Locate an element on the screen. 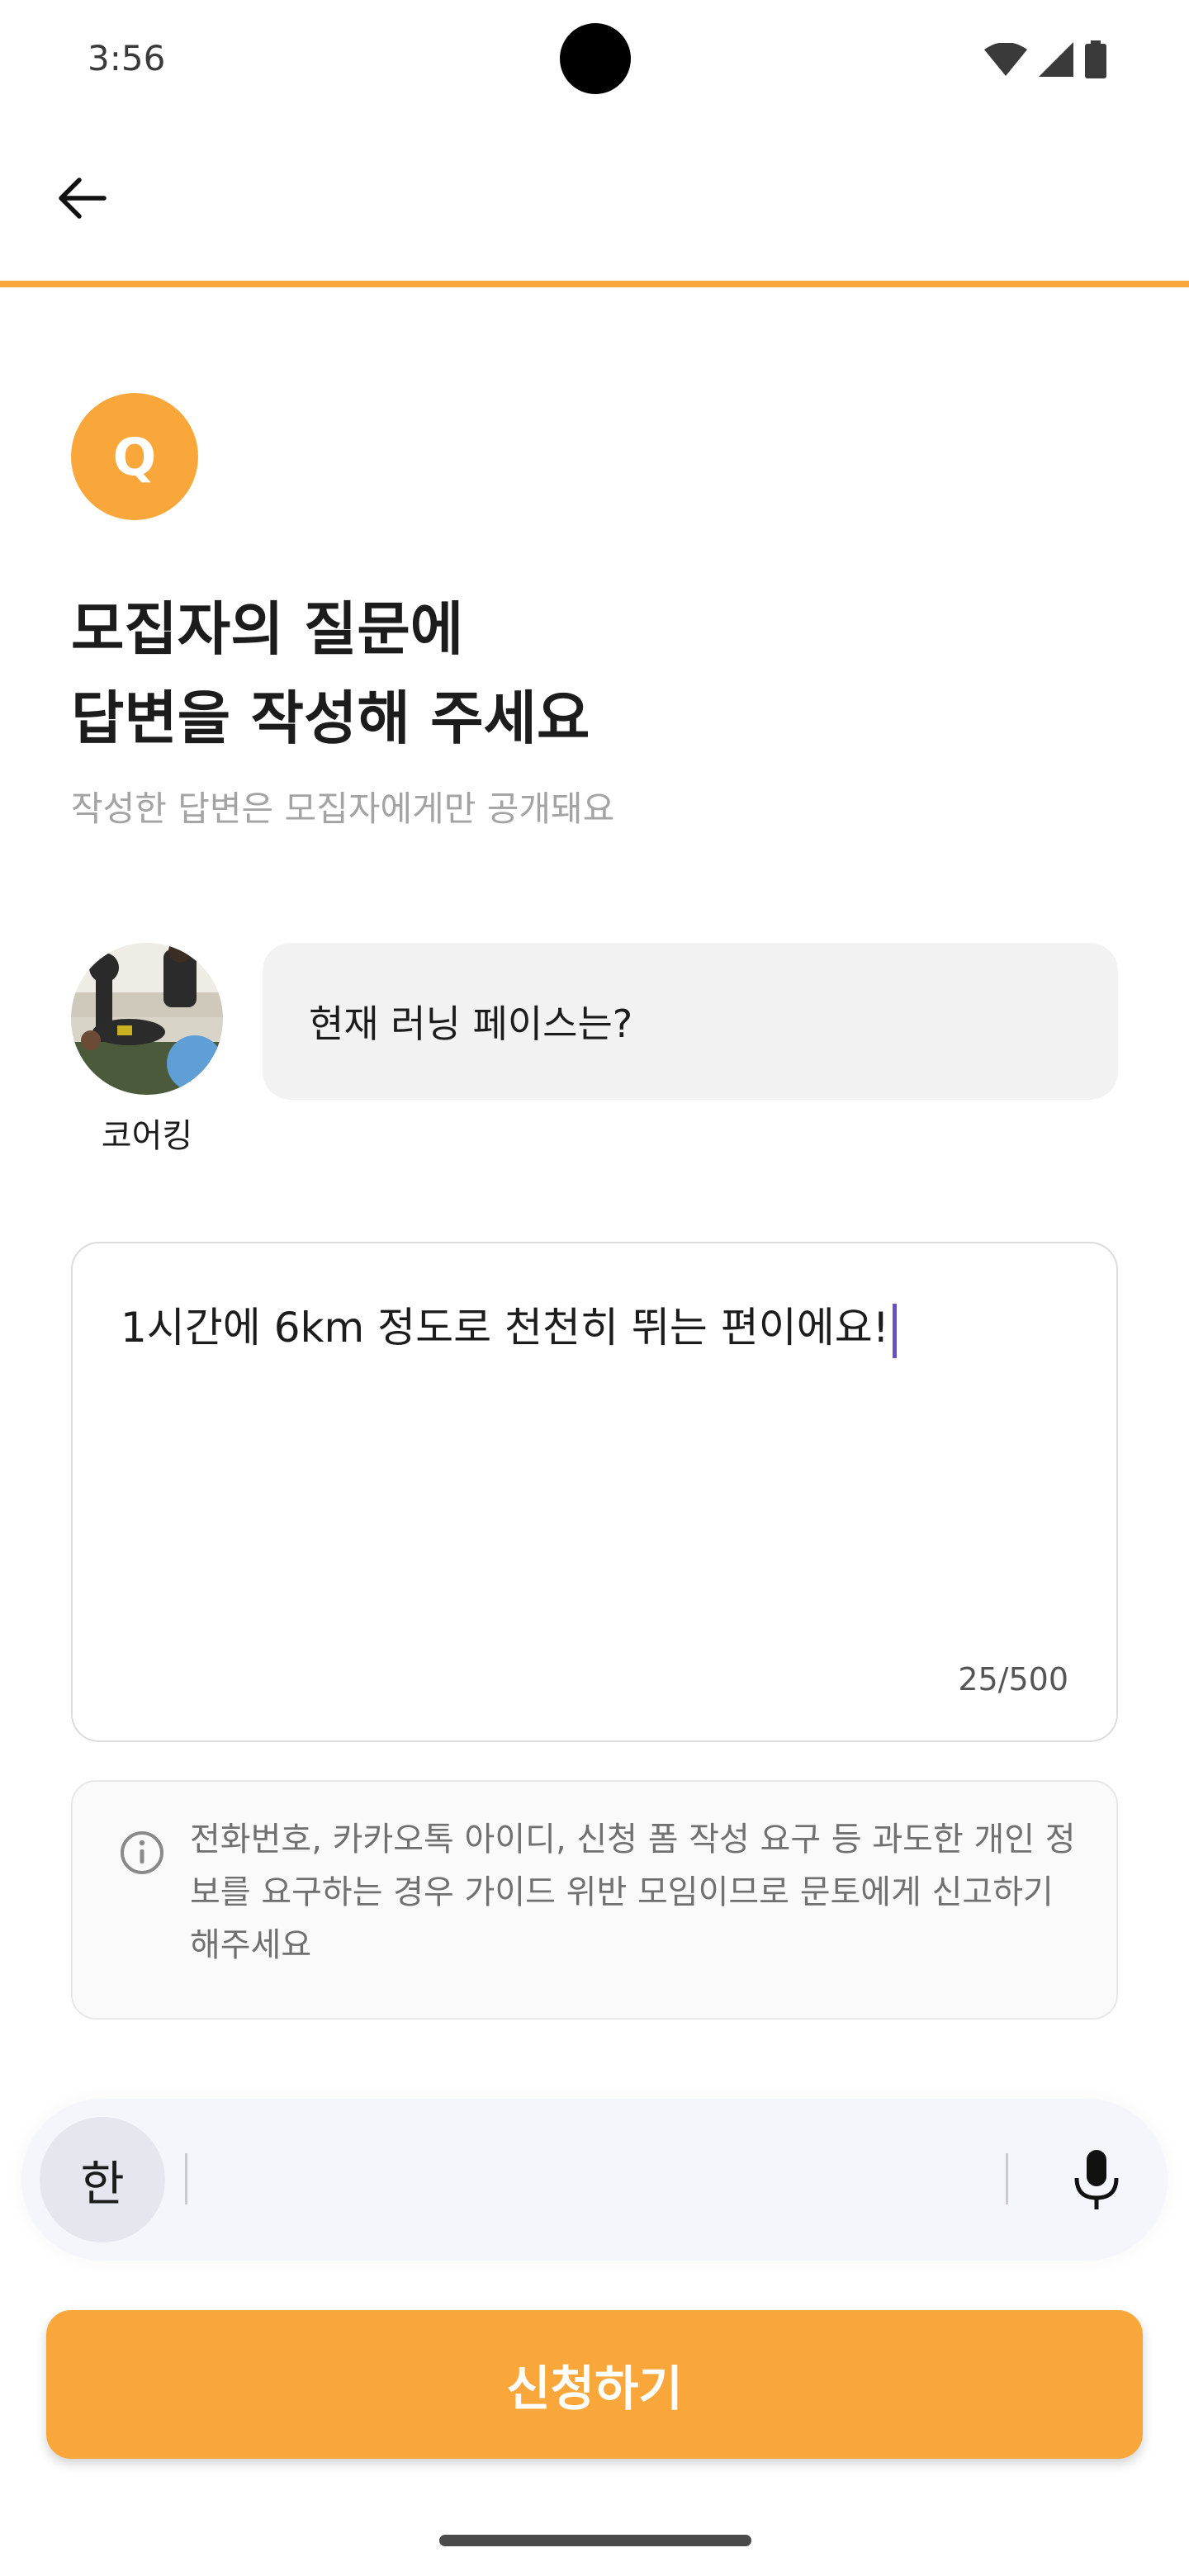 The height and width of the screenshot is (2576, 1189). language-switch-key: 한 is located at coordinates (102, 2179).